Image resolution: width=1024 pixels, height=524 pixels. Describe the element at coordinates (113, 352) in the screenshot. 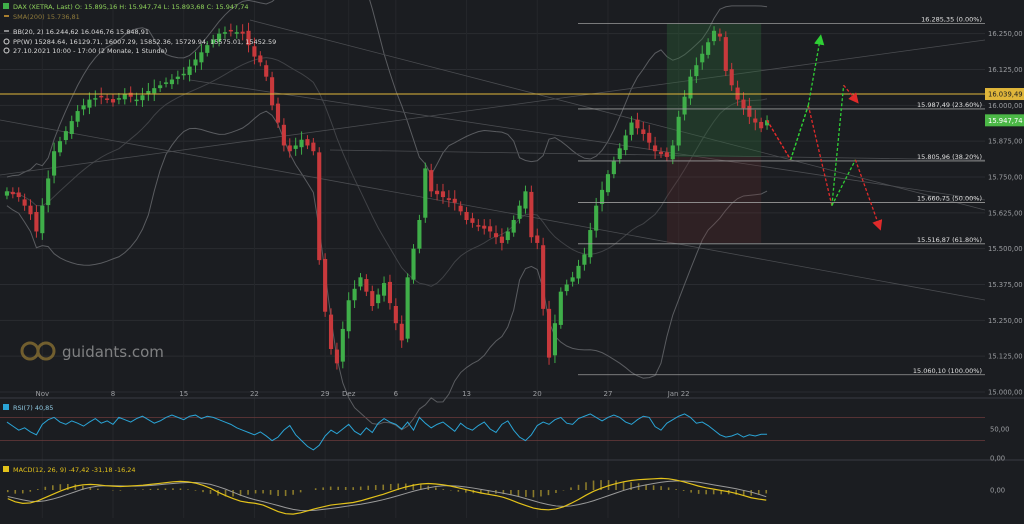

I see `watermark-text: guidants.com` at that location.